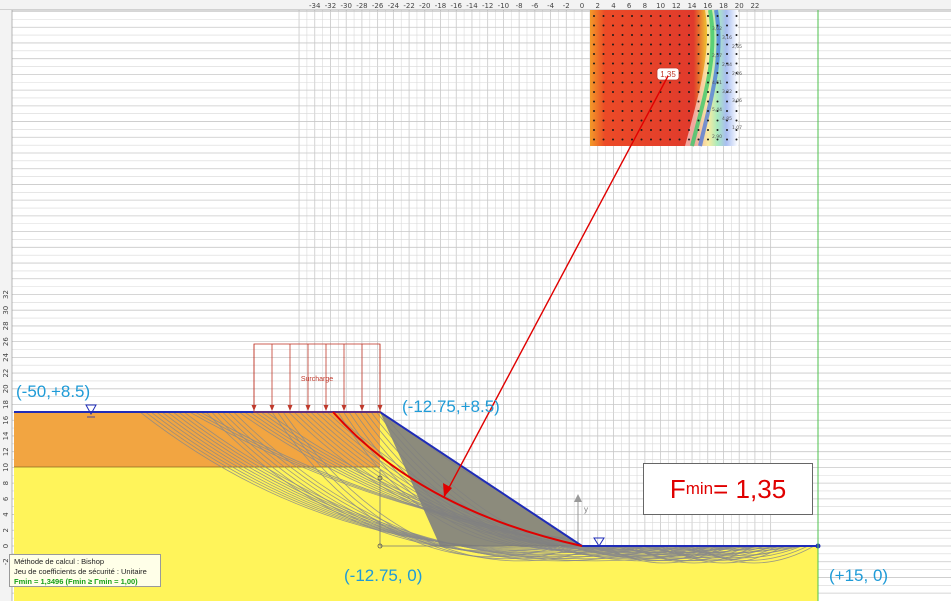 The image size is (951, 601). I want to click on y-tick-label: 32, so click(6, 294).